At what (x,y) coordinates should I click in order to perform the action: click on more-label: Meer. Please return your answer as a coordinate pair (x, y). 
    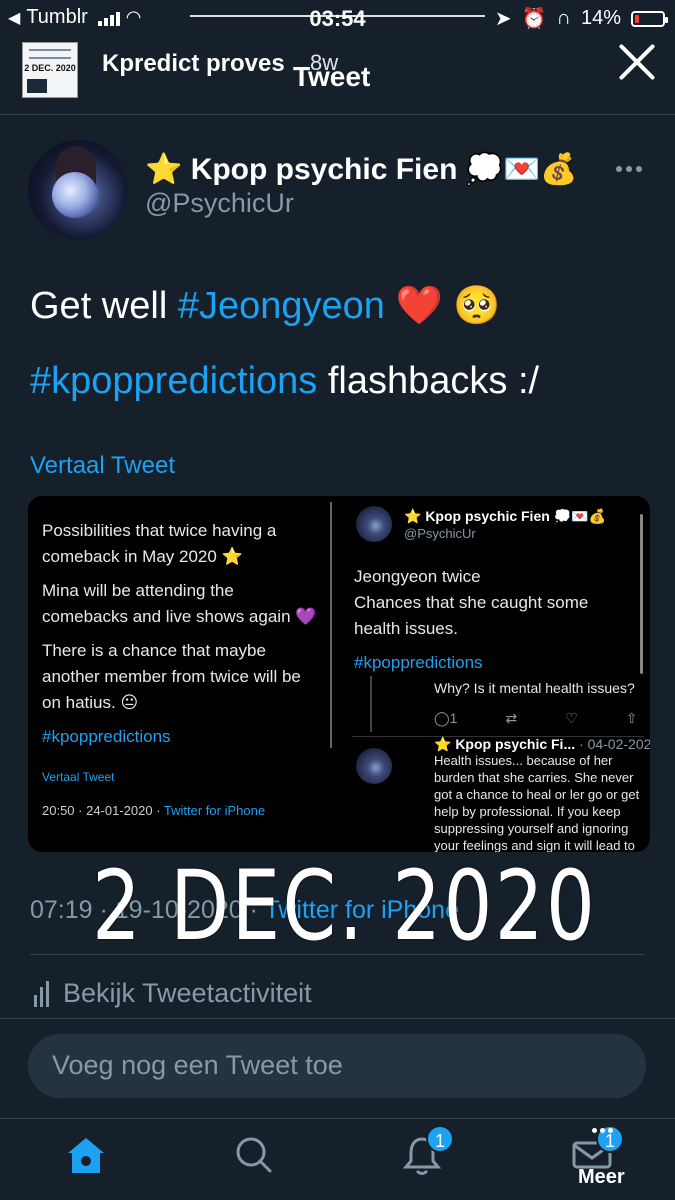
    Looking at the image, I should click on (601, 1177).